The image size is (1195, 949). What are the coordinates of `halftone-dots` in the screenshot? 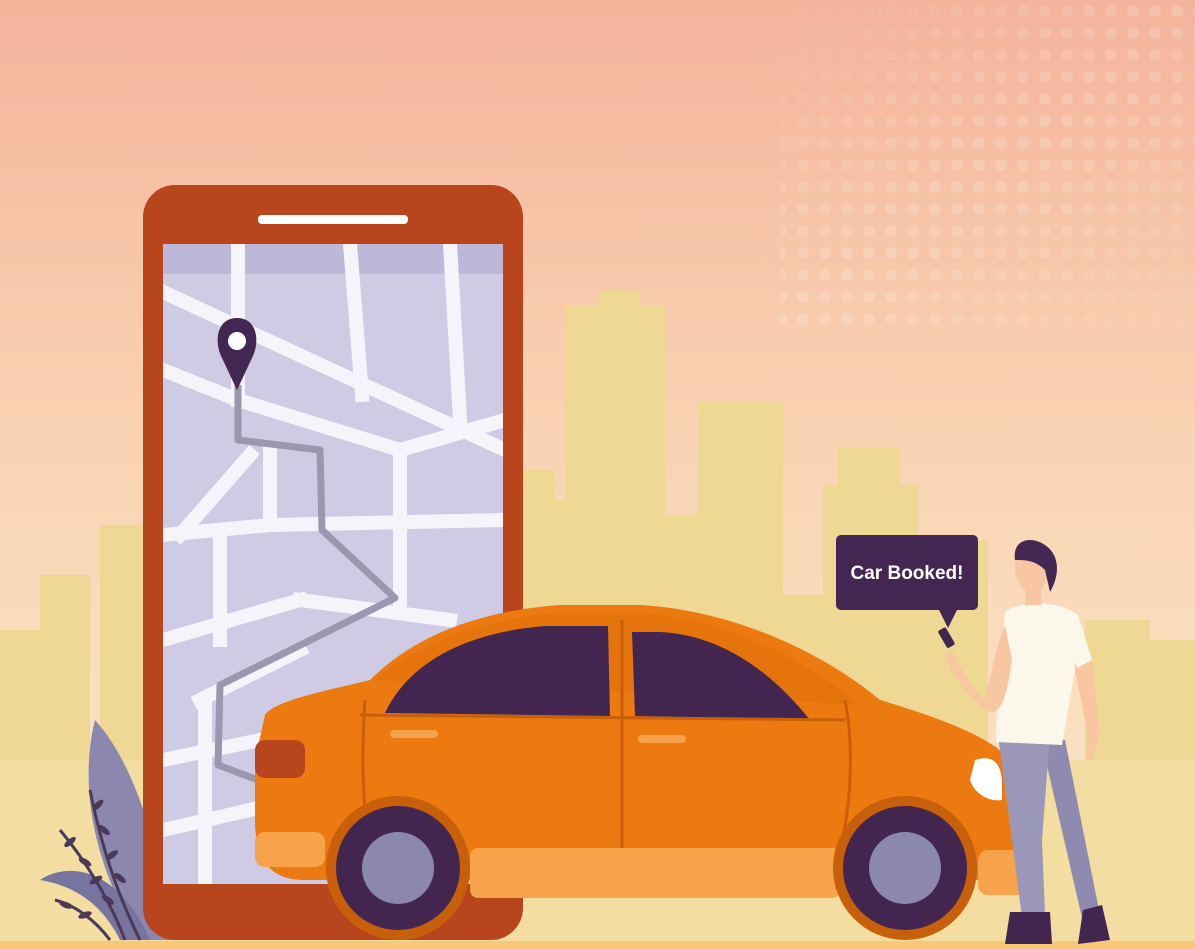 It's located at (987, 165).